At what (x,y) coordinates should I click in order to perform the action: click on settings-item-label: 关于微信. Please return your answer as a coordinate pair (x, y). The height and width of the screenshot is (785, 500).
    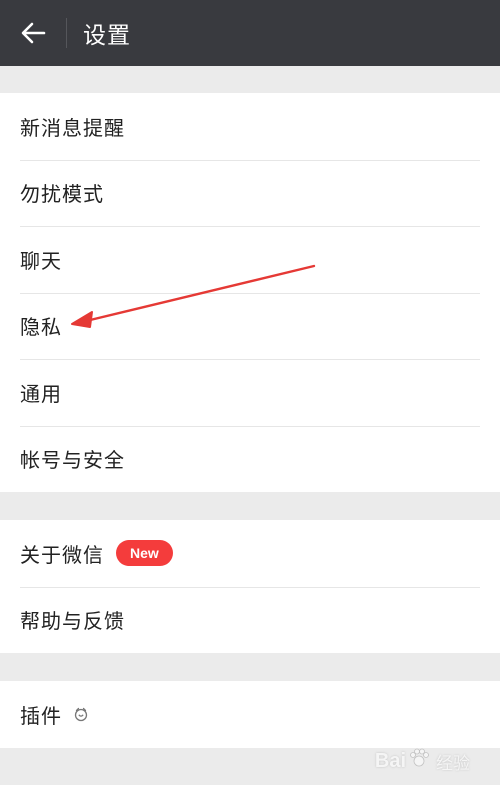
    Looking at the image, I should click on (62, 554).